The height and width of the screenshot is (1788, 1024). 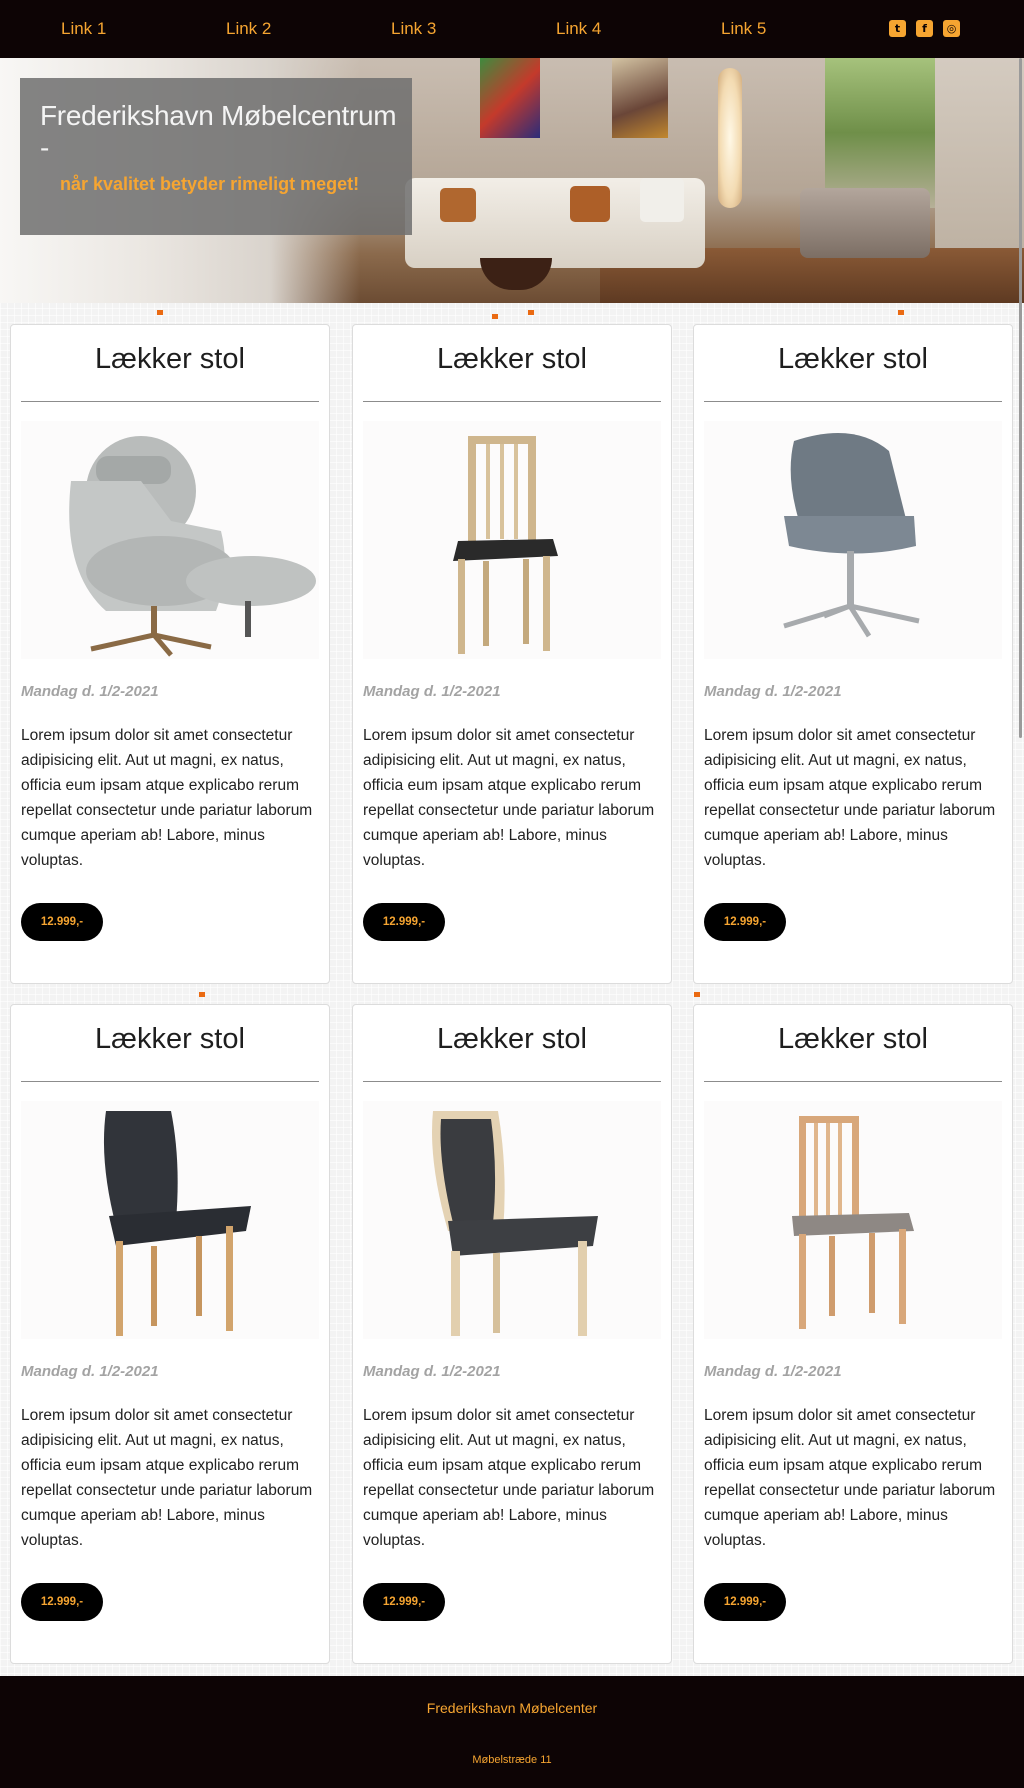 I want to click on scrollbar, so click(x=1020, y=398).